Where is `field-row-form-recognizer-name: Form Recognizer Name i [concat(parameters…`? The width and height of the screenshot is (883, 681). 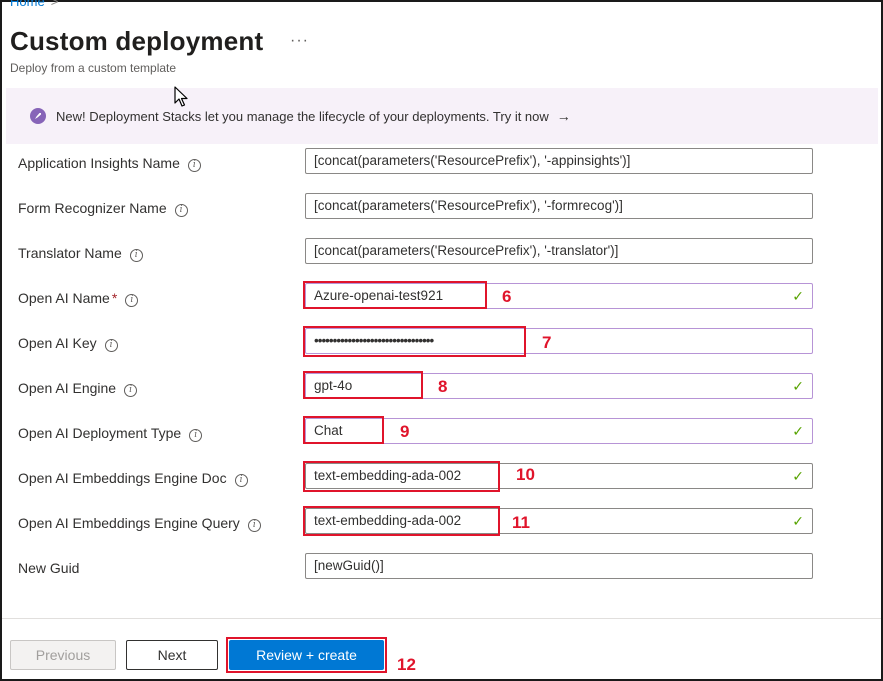 field-row-form-recognizer-name: Form Recognizer Name i [concat(parameters… is located at coordinates (441, 210).